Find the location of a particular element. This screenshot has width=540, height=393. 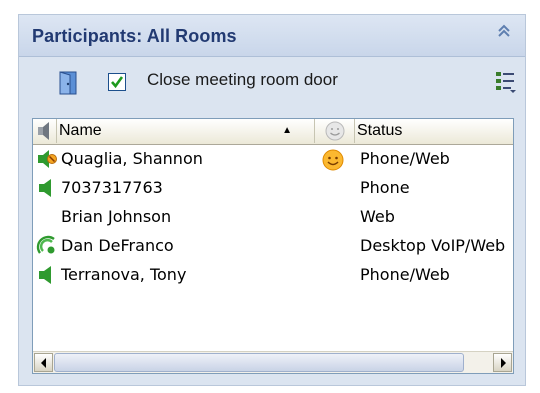

name-column-label: Name is located at coordinates (80, 130).